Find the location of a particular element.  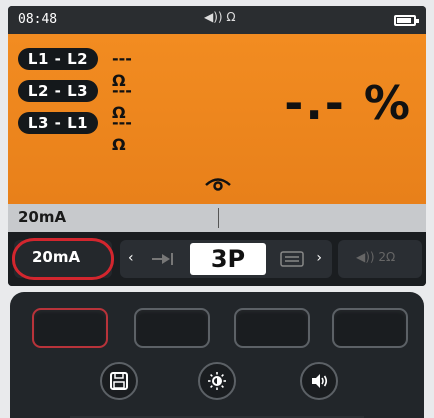

phase-label: L3 - L1 is located at coordinates (58, 123).